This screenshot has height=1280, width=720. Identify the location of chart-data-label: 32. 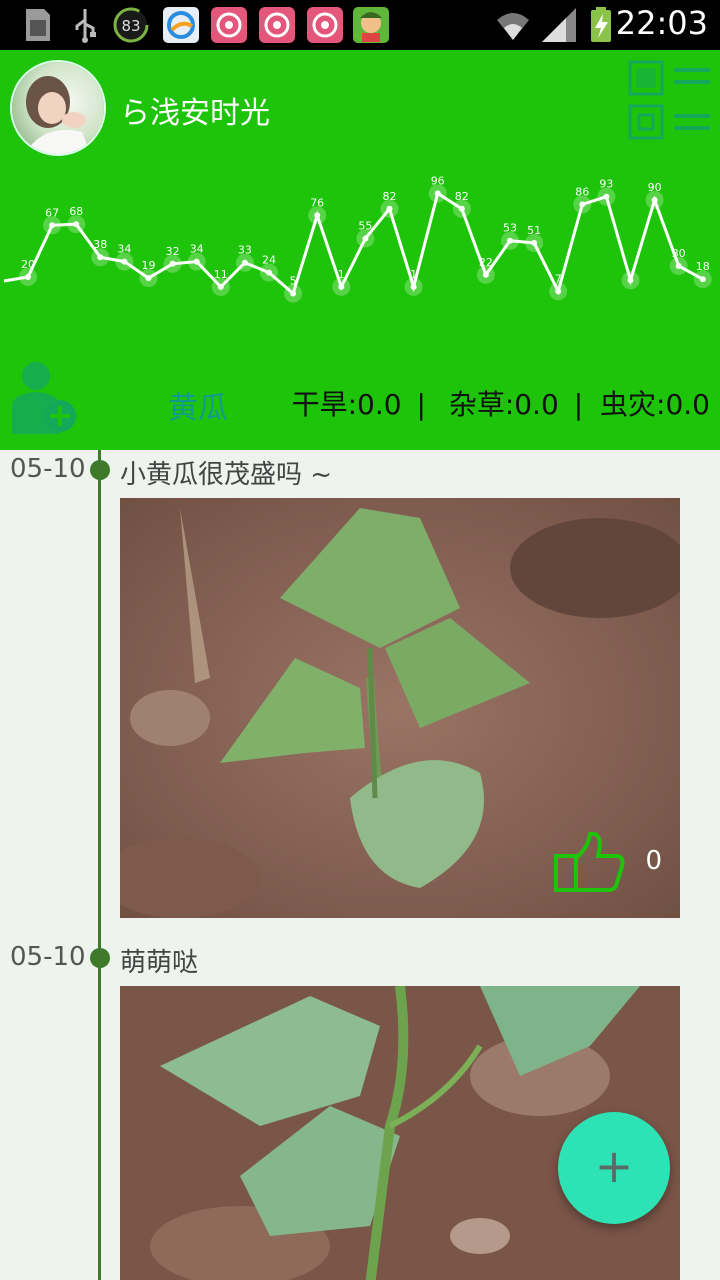
(173, 251).